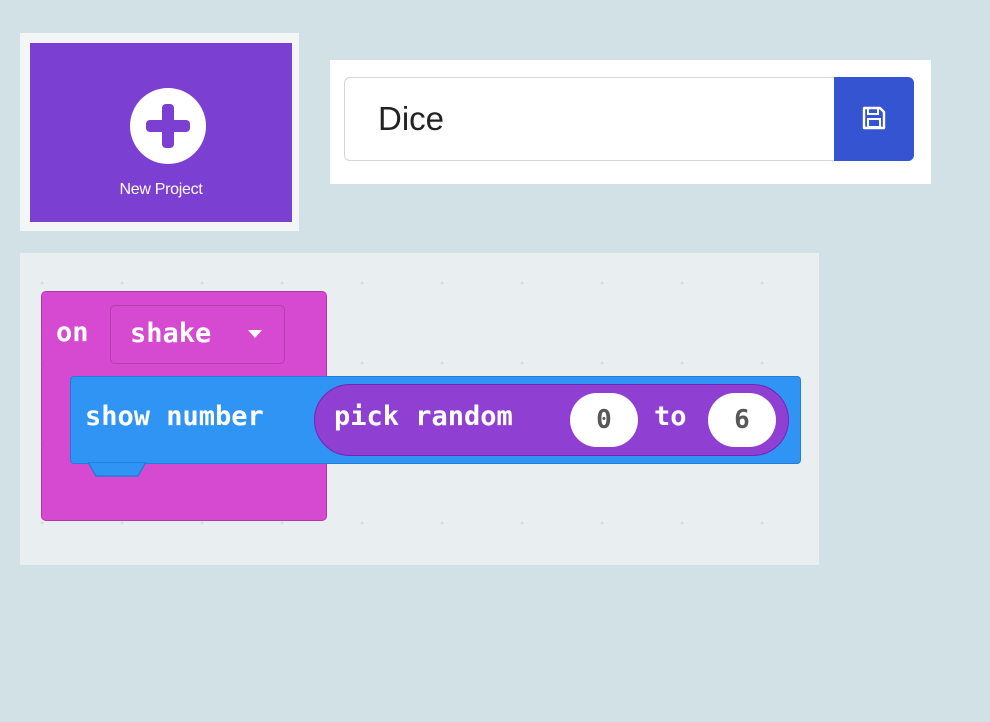  Describe the element at coordinates (174, 416) in the screenshot. I see `show-number-label: show number` at that location.